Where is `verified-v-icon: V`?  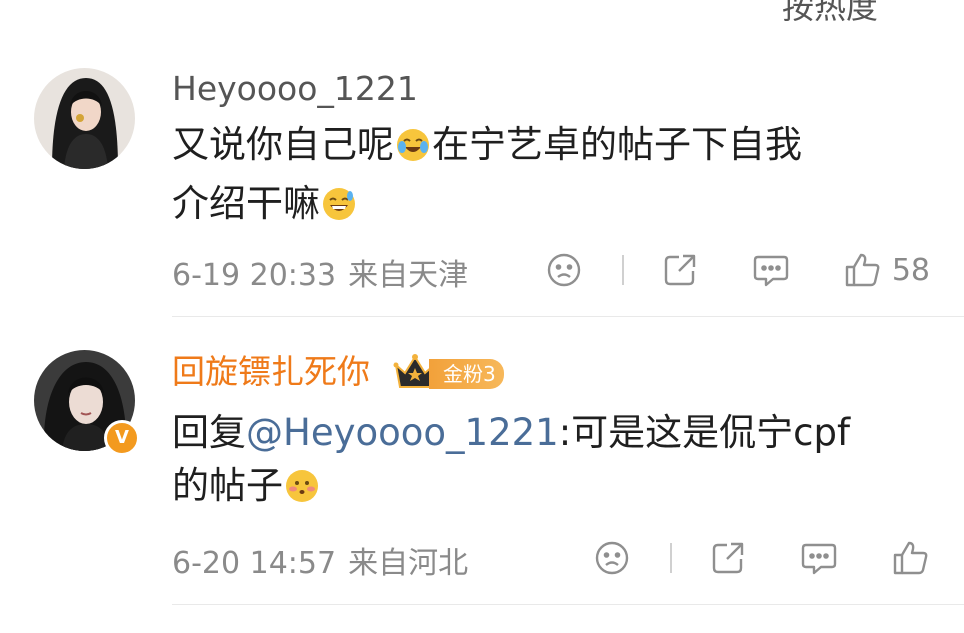 verified-v-icon: V is located at coordinates (122, 438).